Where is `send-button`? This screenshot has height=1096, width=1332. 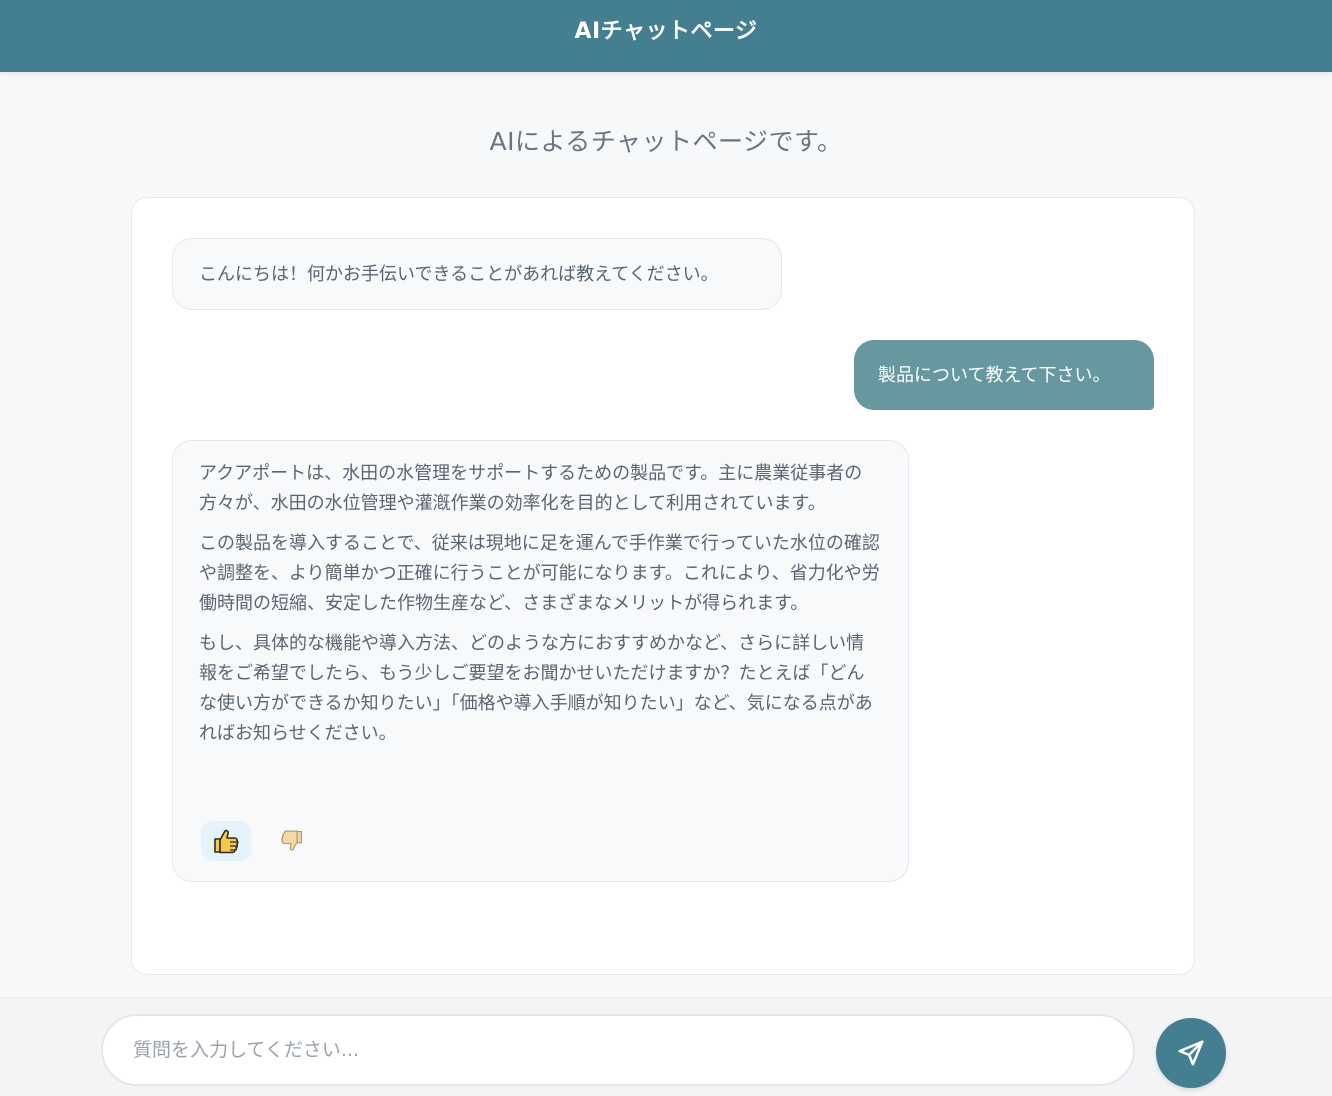 send-button is located at coordinates (1191, 1053).